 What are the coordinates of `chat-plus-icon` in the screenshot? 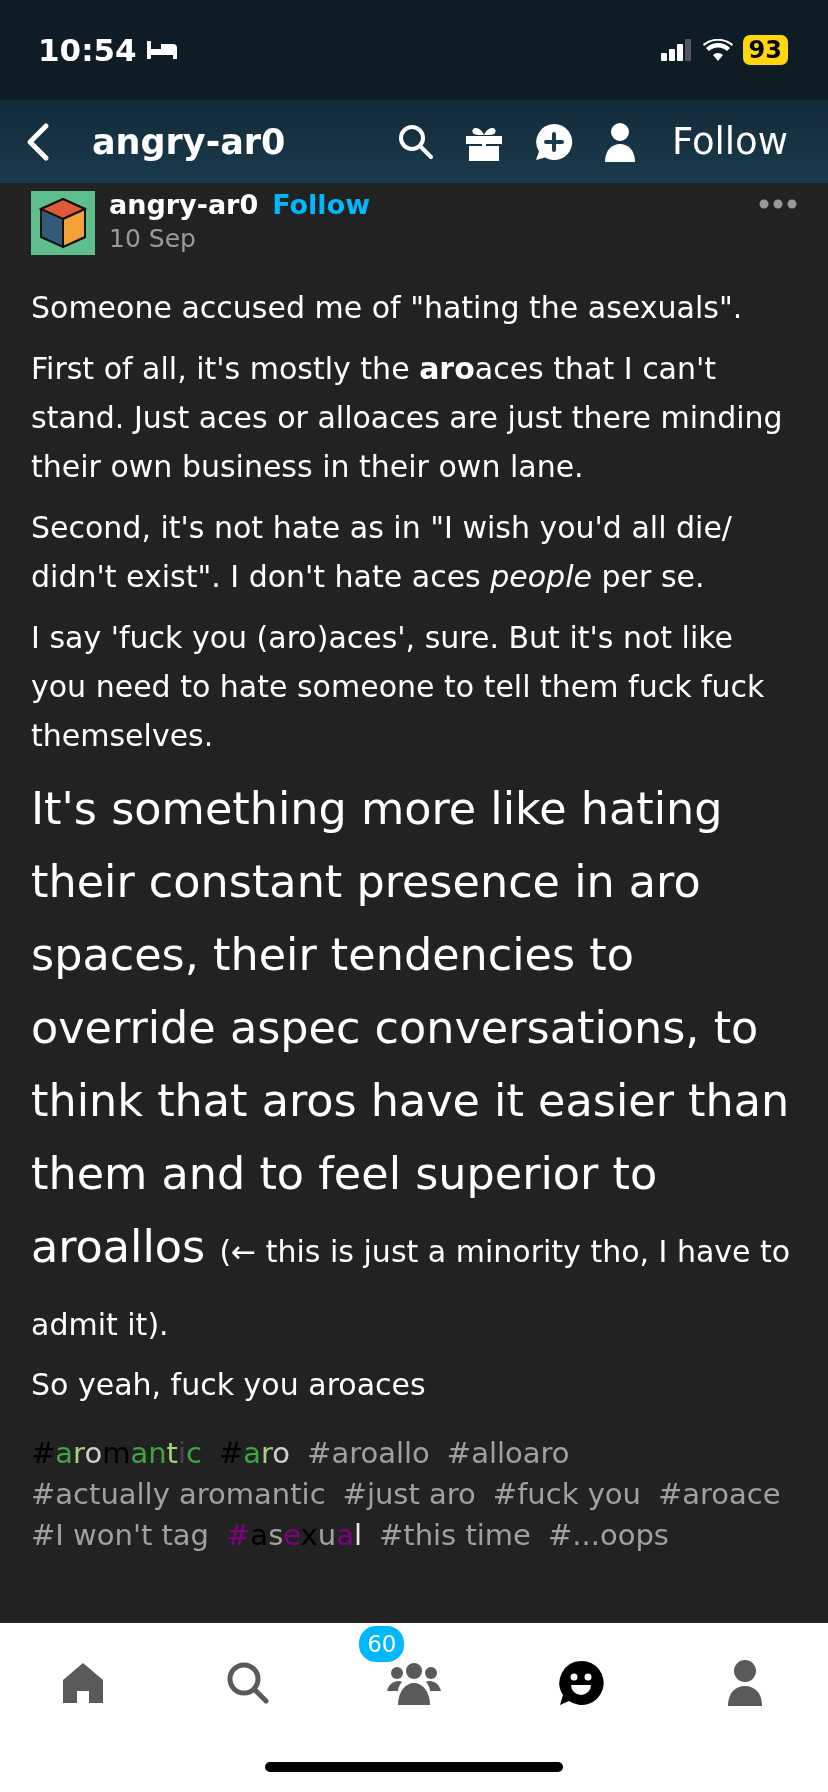 It's located at (553, 141).